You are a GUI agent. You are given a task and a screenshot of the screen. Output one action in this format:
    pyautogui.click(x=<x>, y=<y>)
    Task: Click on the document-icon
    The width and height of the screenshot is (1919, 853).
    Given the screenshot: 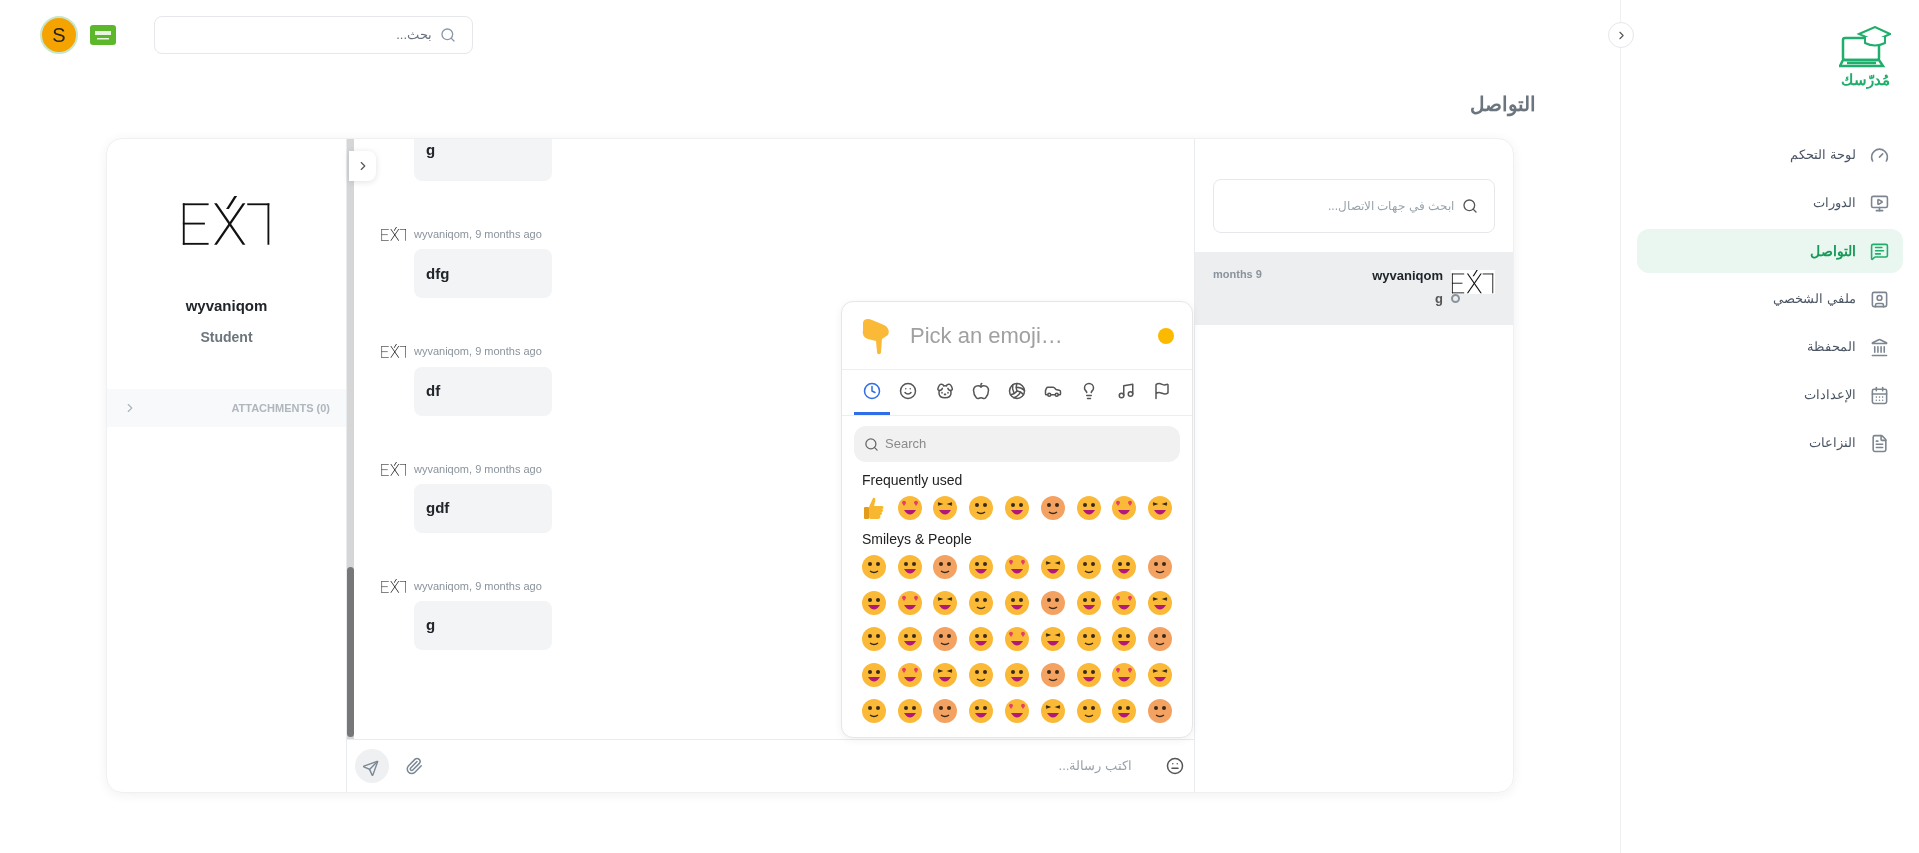 What is the action you would take?
    pyautogui.click(x=1879, y=443)
    